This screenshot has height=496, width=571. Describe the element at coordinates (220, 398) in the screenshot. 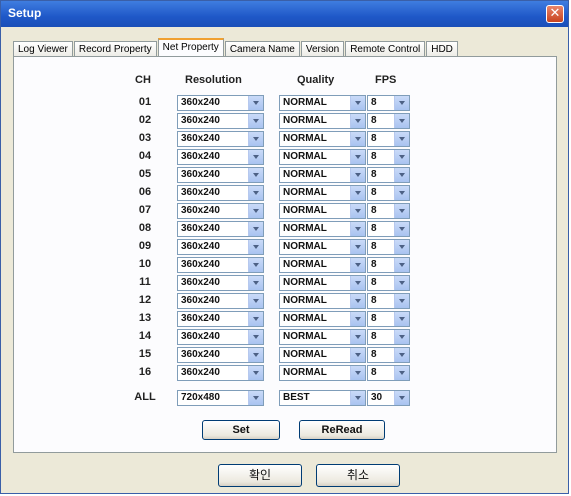

I see `channel-all-resolution-select: 720x480` at that location.